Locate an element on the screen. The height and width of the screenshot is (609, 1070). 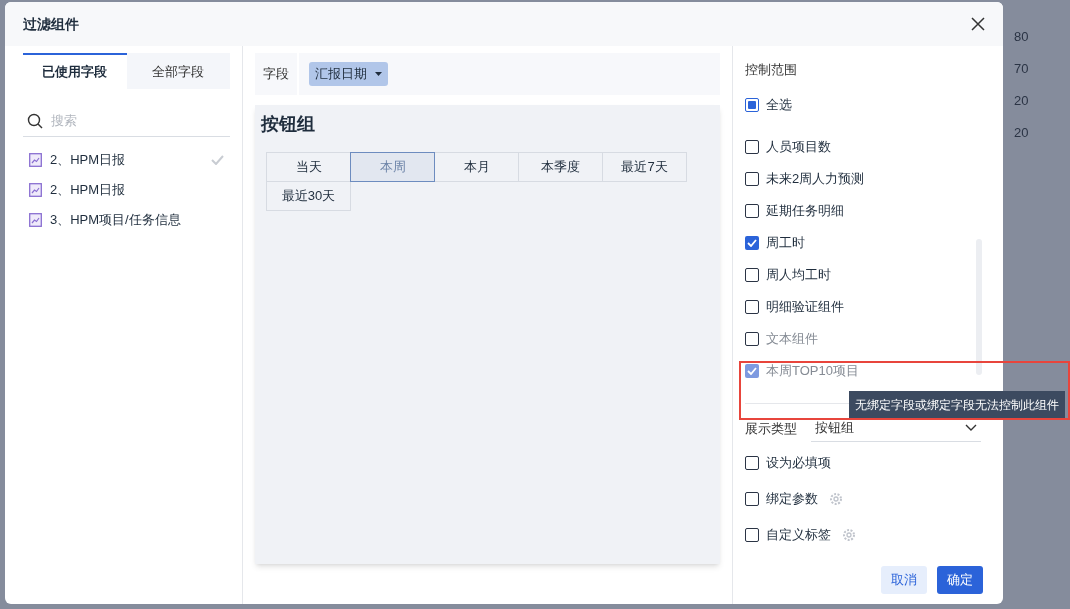
checkbox-label: 设为必填项 is located at coordinates (798, 462).